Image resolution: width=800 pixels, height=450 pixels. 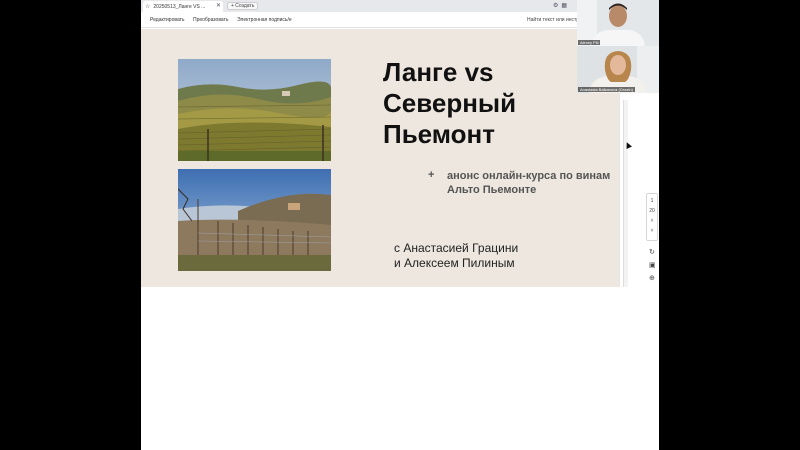 I want to click on toolbar-icons: ⚙▦, so click(x=561, y=5).